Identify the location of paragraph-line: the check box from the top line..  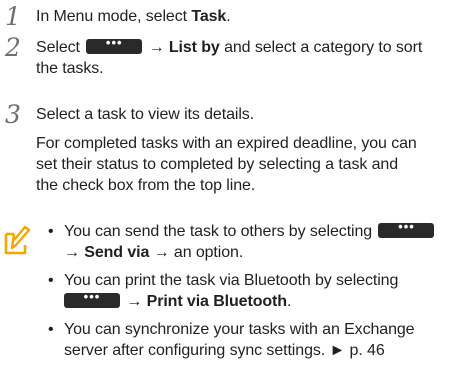
(146, 185).